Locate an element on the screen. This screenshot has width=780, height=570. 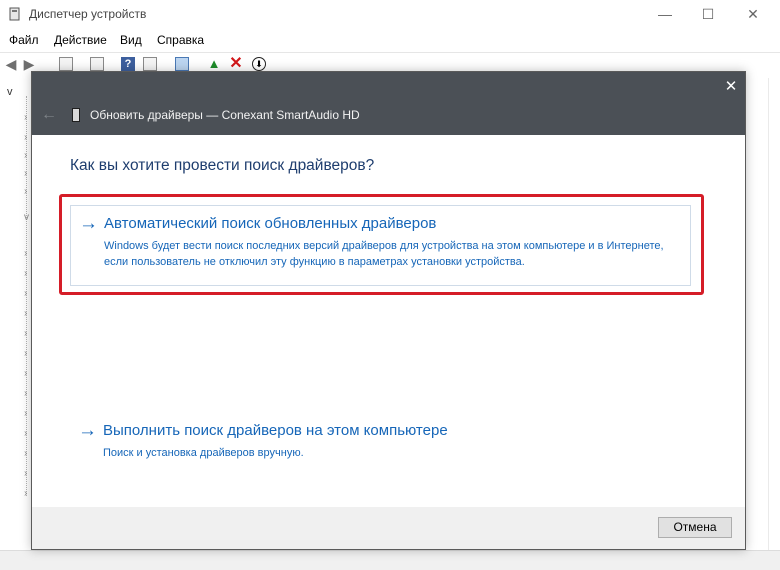
back-icon: ◀ is located at coordinates (11, 64).